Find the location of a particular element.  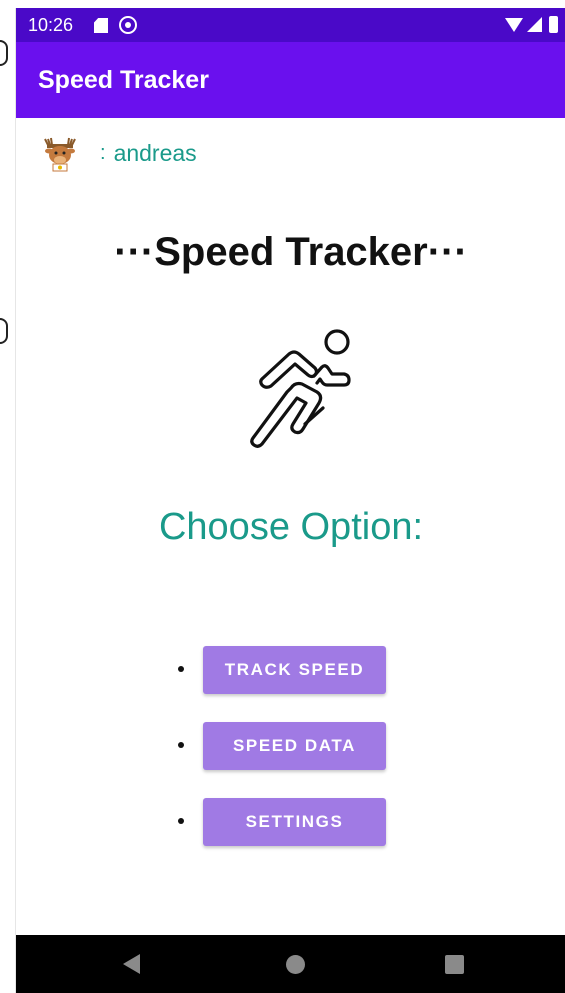

option-row-settings: SETTINGS is located at coordinates (294, 823).